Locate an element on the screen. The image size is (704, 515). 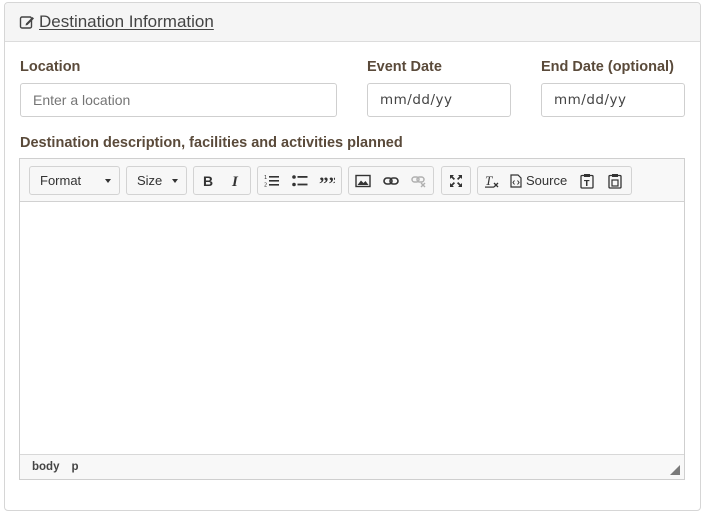
format-dropdown-label: Format is located at coordinates (61, 180).